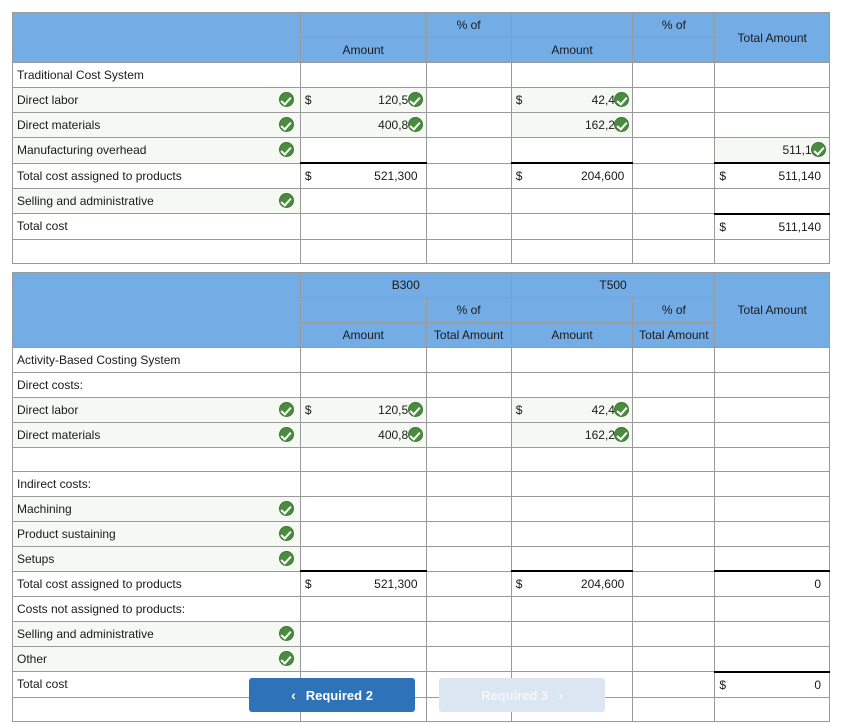 The height and width of the screenshot is (723, 854). Describe the element at coordinates (772, 583) in the screenshot. I see `value-cell: 0` at that location.